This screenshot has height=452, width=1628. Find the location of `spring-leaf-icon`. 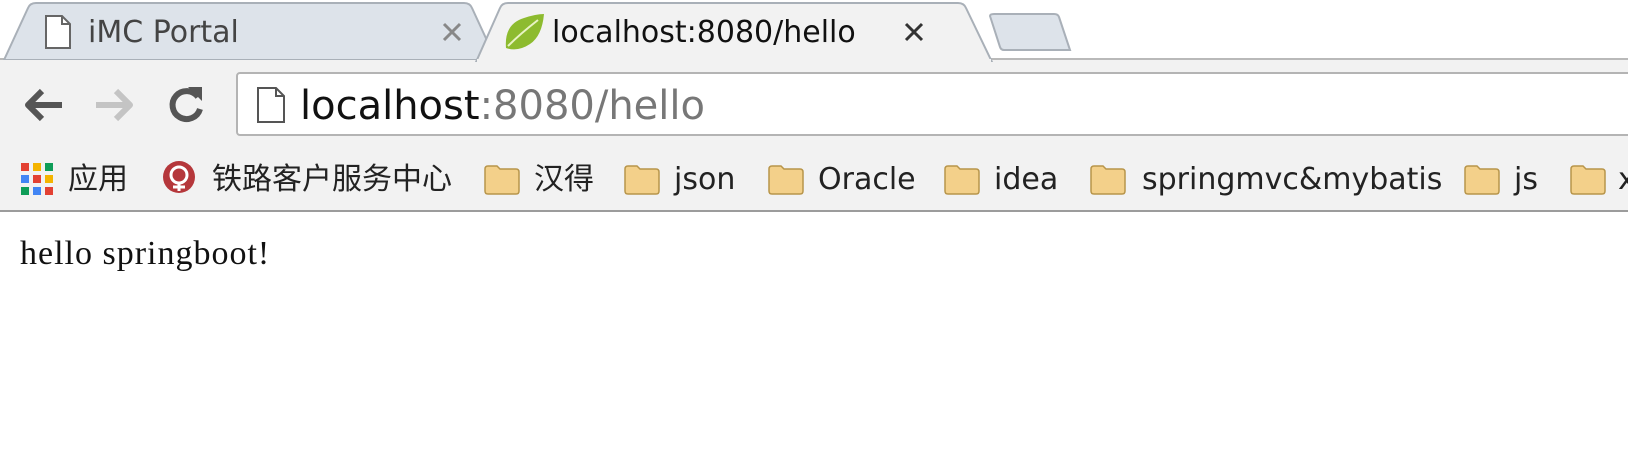

spring-leaf-icon is located at coordinates (524, 34).